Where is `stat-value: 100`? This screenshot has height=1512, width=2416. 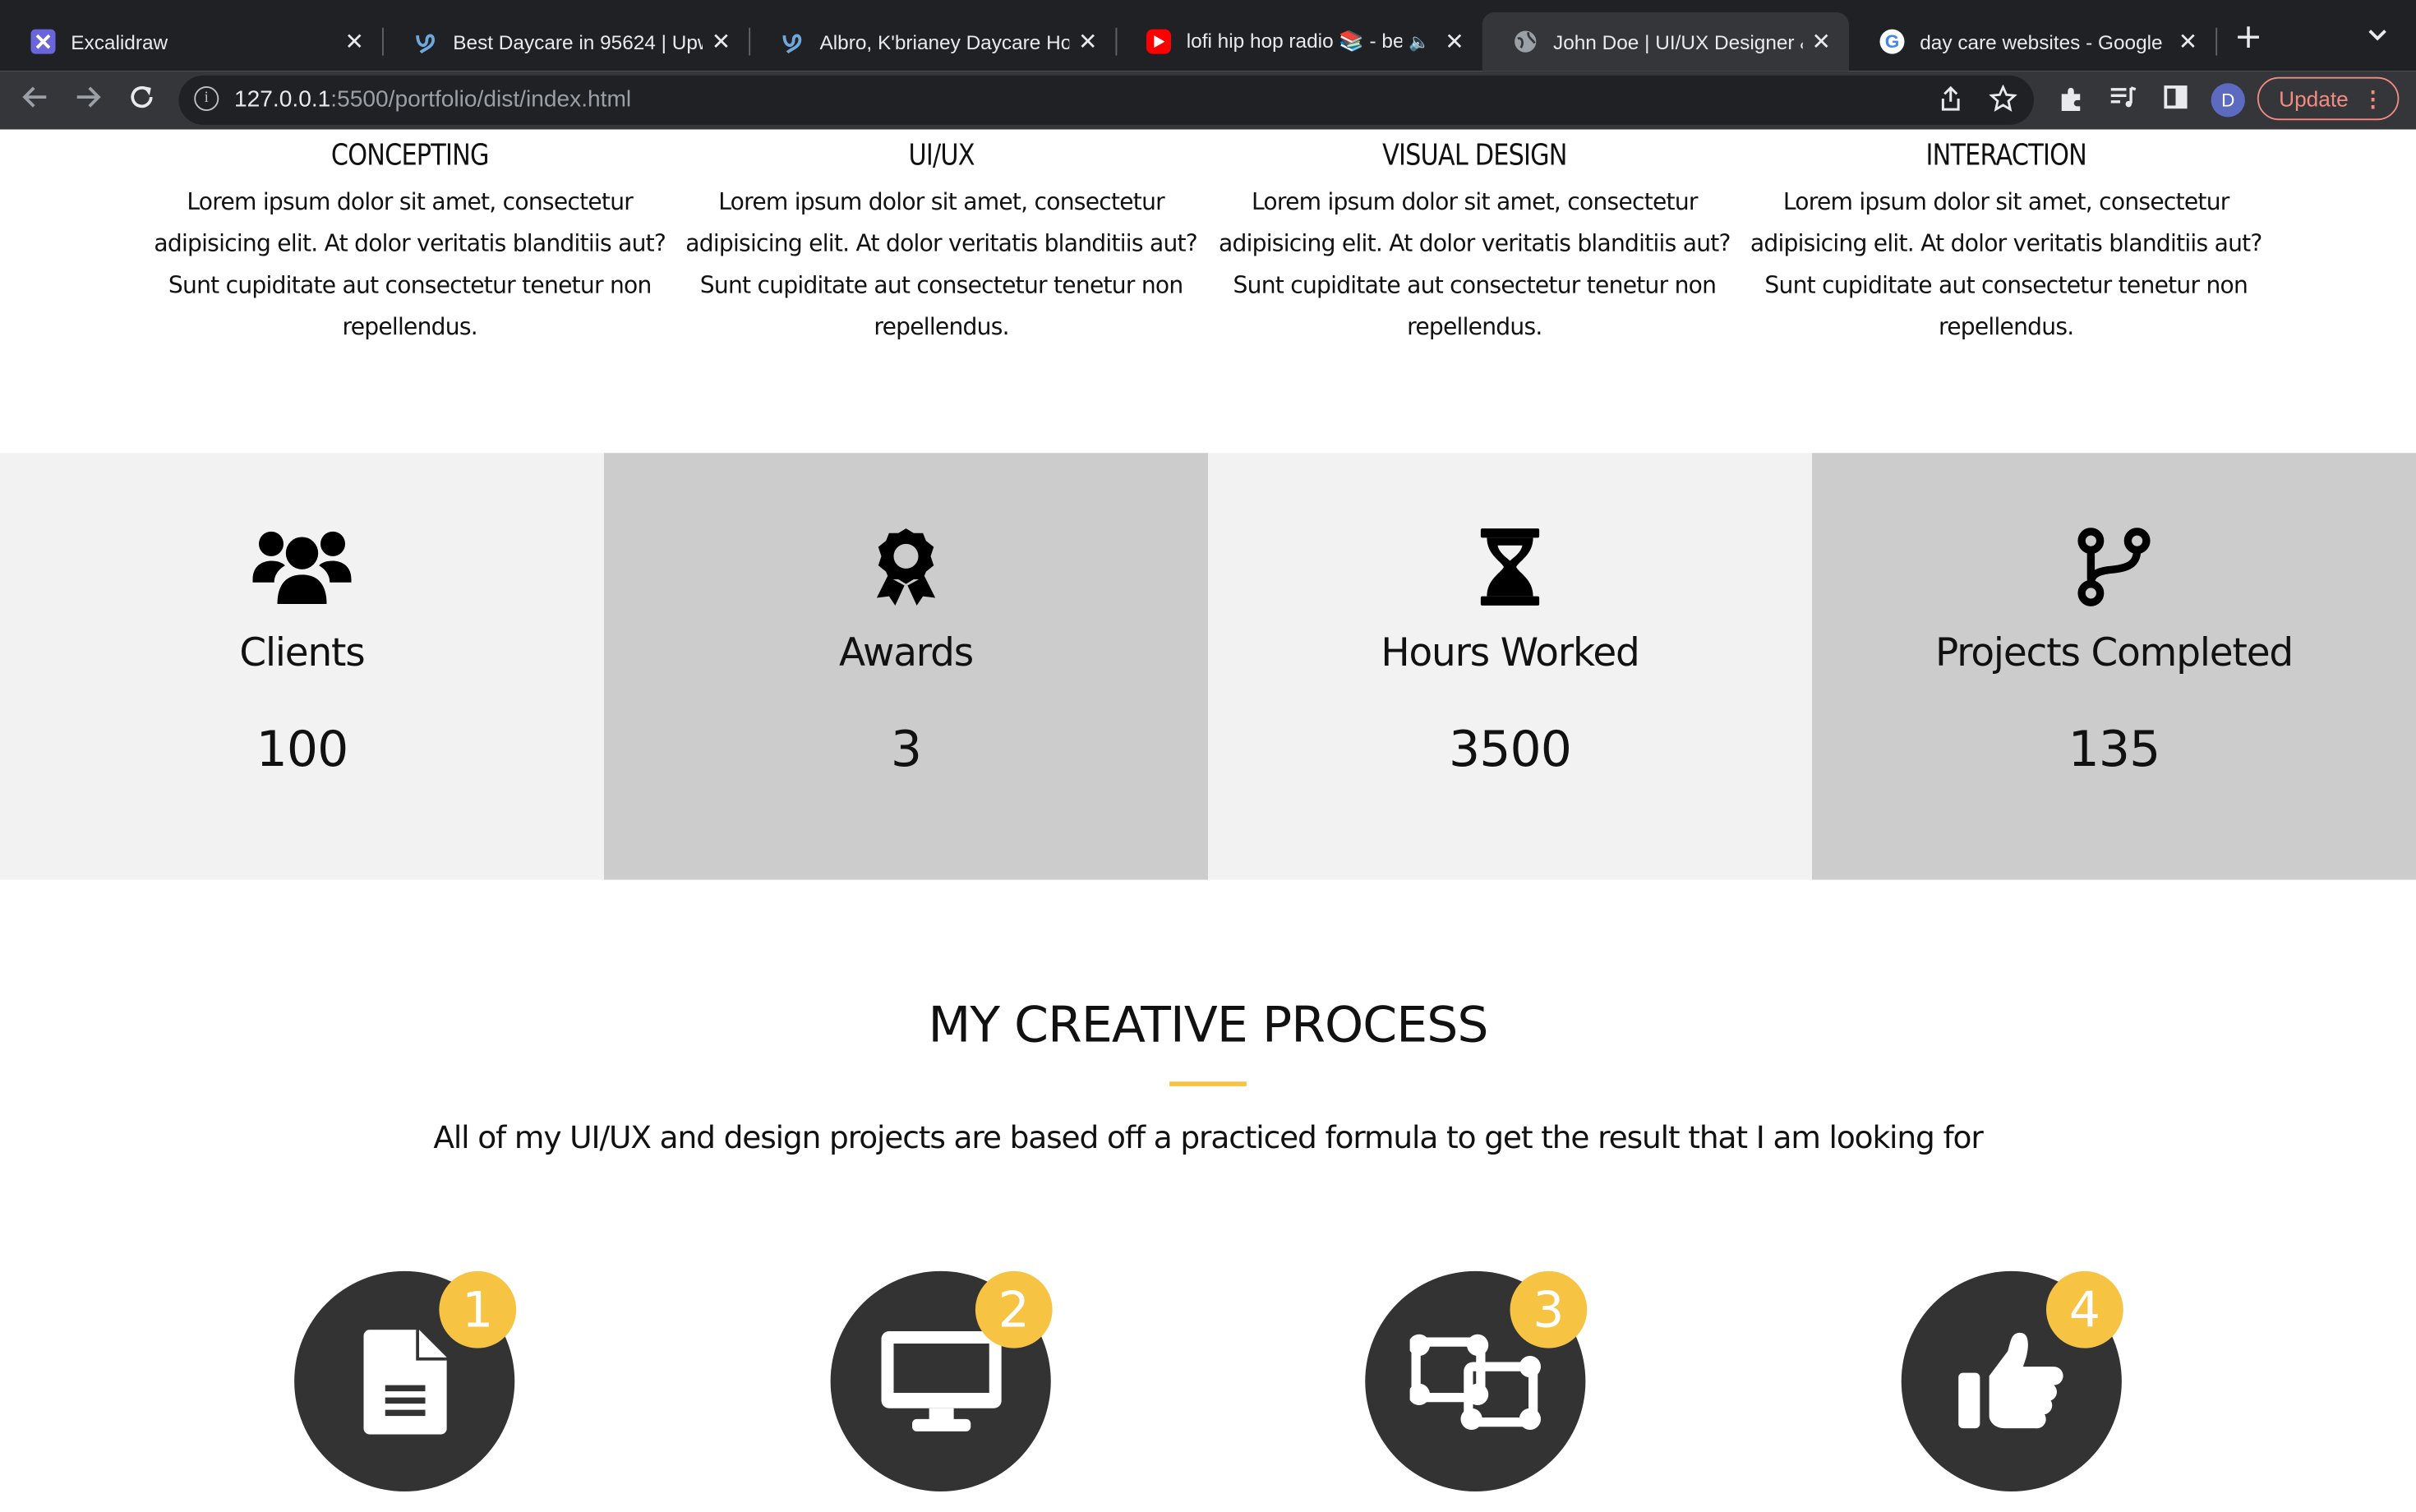
stat-value: 100 is located at coordinates (303, 748).